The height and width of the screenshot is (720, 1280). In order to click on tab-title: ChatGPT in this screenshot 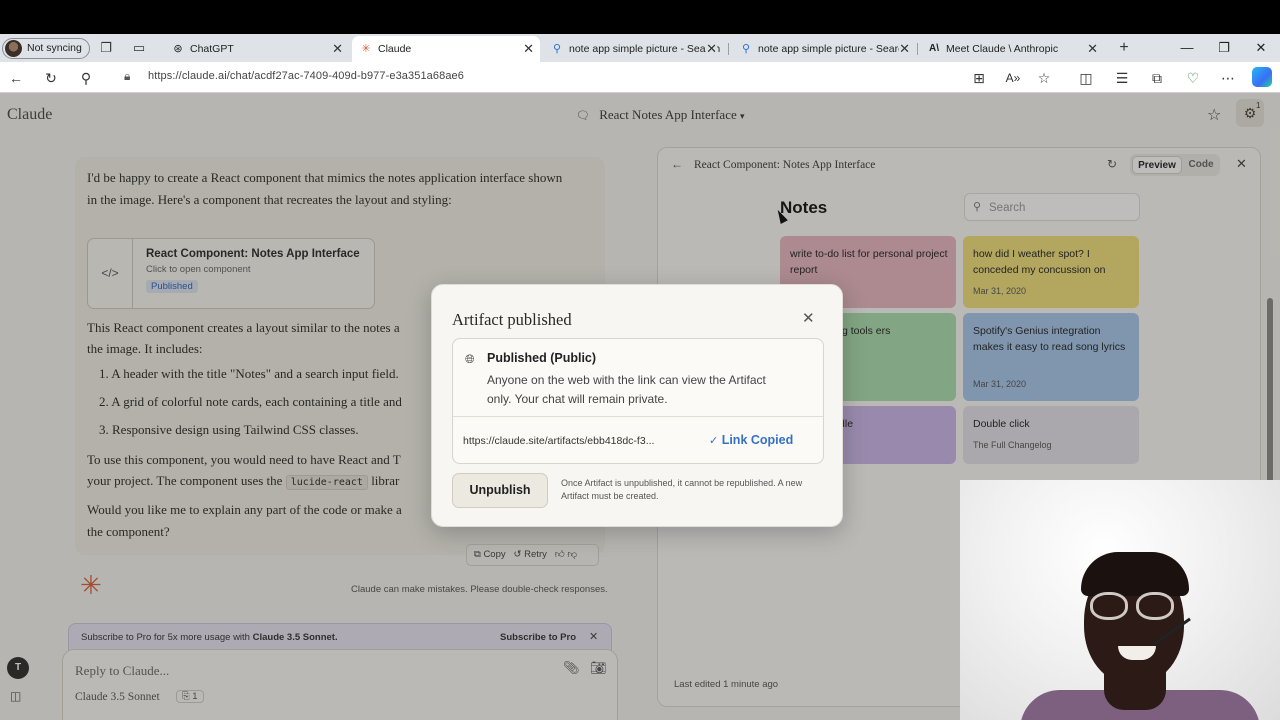, I will do `click(212, 49)`.